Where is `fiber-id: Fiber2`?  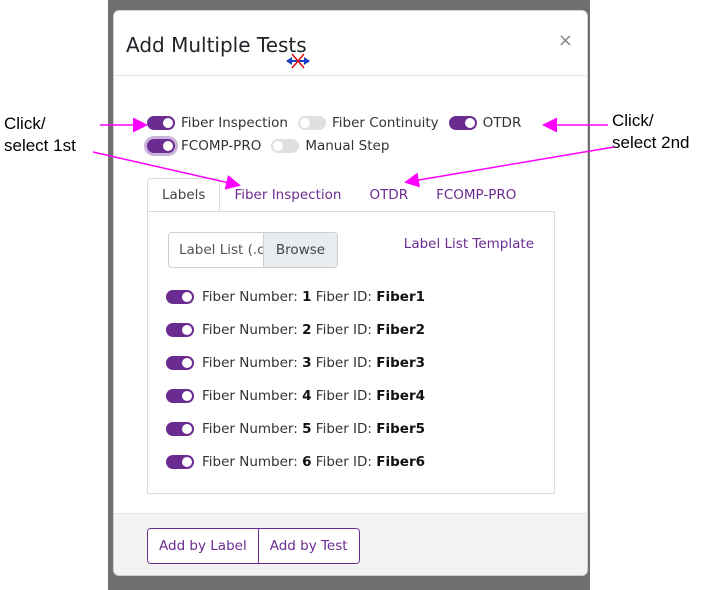
fiber-id: Fiber2 is located at coordinates (401, 329).